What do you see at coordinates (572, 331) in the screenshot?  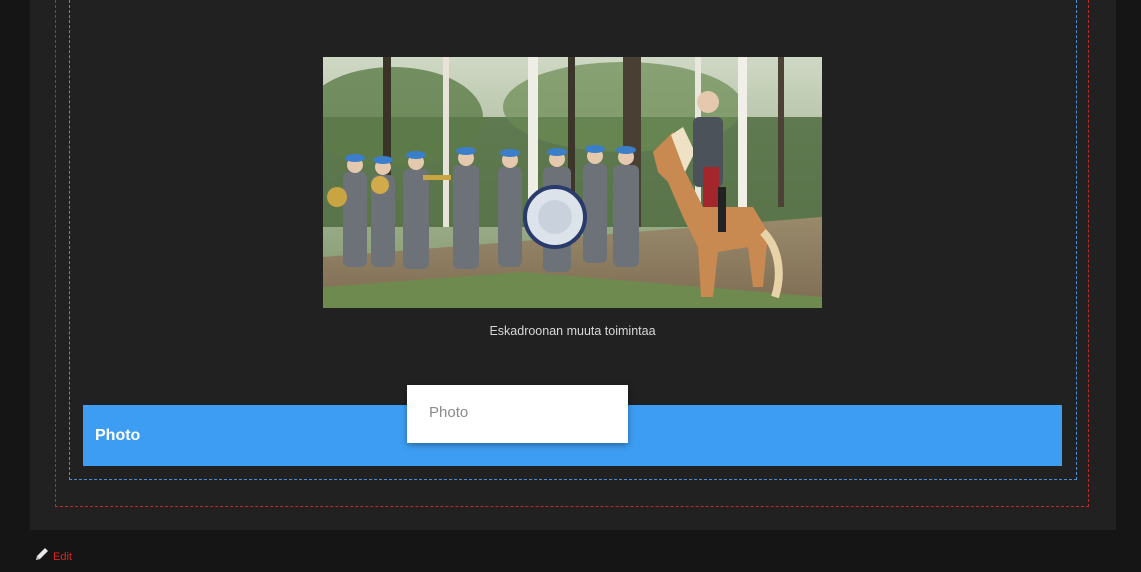 I see `photo-caption: Eskadroonan muuta toimintaa` at bounding box center [572, 331].